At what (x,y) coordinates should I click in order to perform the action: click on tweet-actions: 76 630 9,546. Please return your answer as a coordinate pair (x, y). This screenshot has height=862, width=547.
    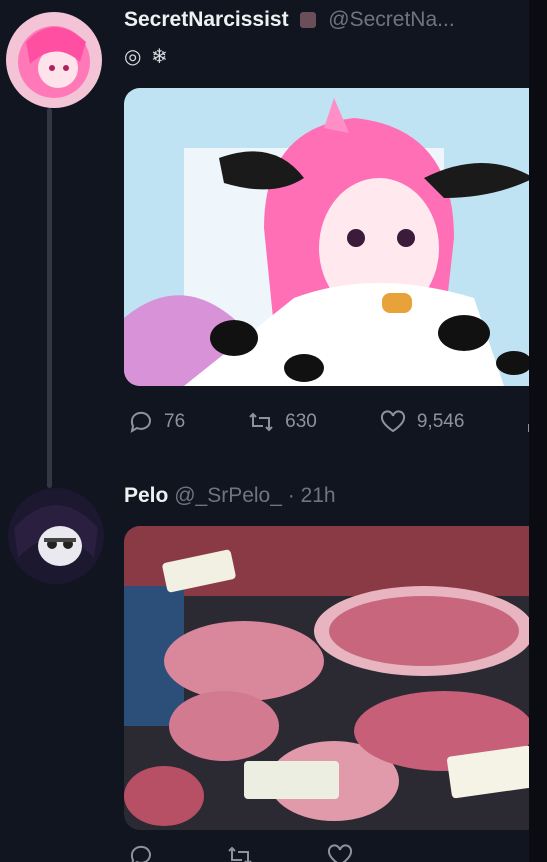
    Looking at the image, I should click on (337, 422).